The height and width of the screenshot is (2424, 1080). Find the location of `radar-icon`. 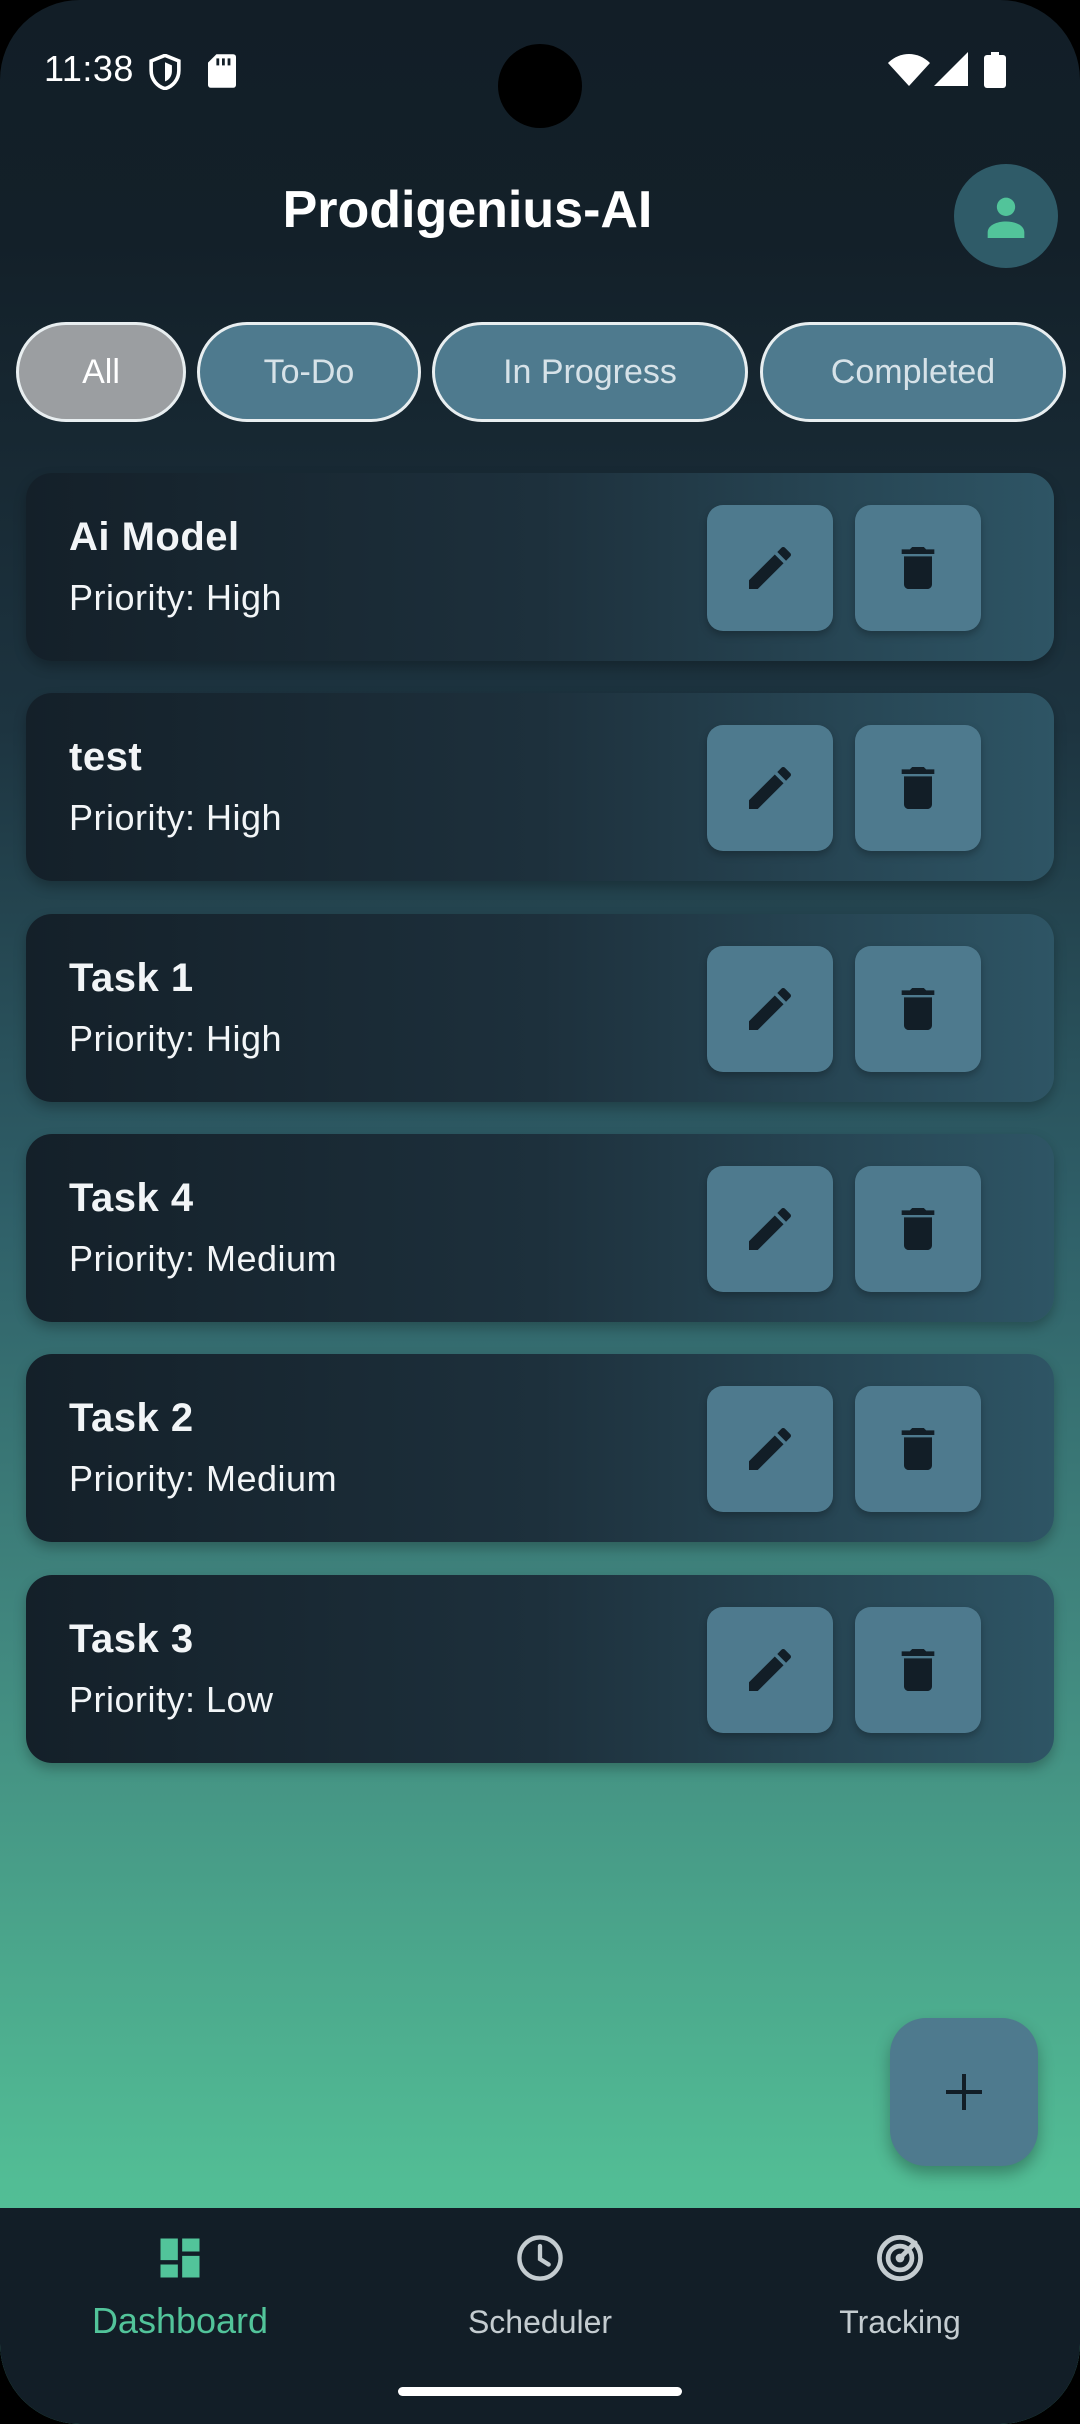

radar-icon is located at coordinates (900, 2258).